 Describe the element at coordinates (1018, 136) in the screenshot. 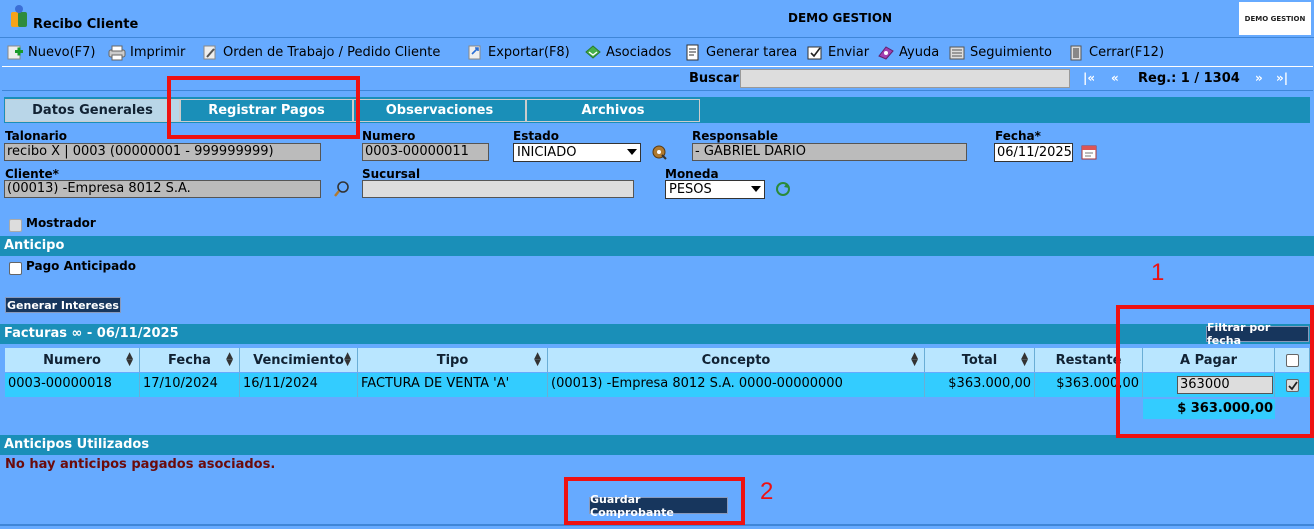

I see `fecha-label: Fecha*` at that location.